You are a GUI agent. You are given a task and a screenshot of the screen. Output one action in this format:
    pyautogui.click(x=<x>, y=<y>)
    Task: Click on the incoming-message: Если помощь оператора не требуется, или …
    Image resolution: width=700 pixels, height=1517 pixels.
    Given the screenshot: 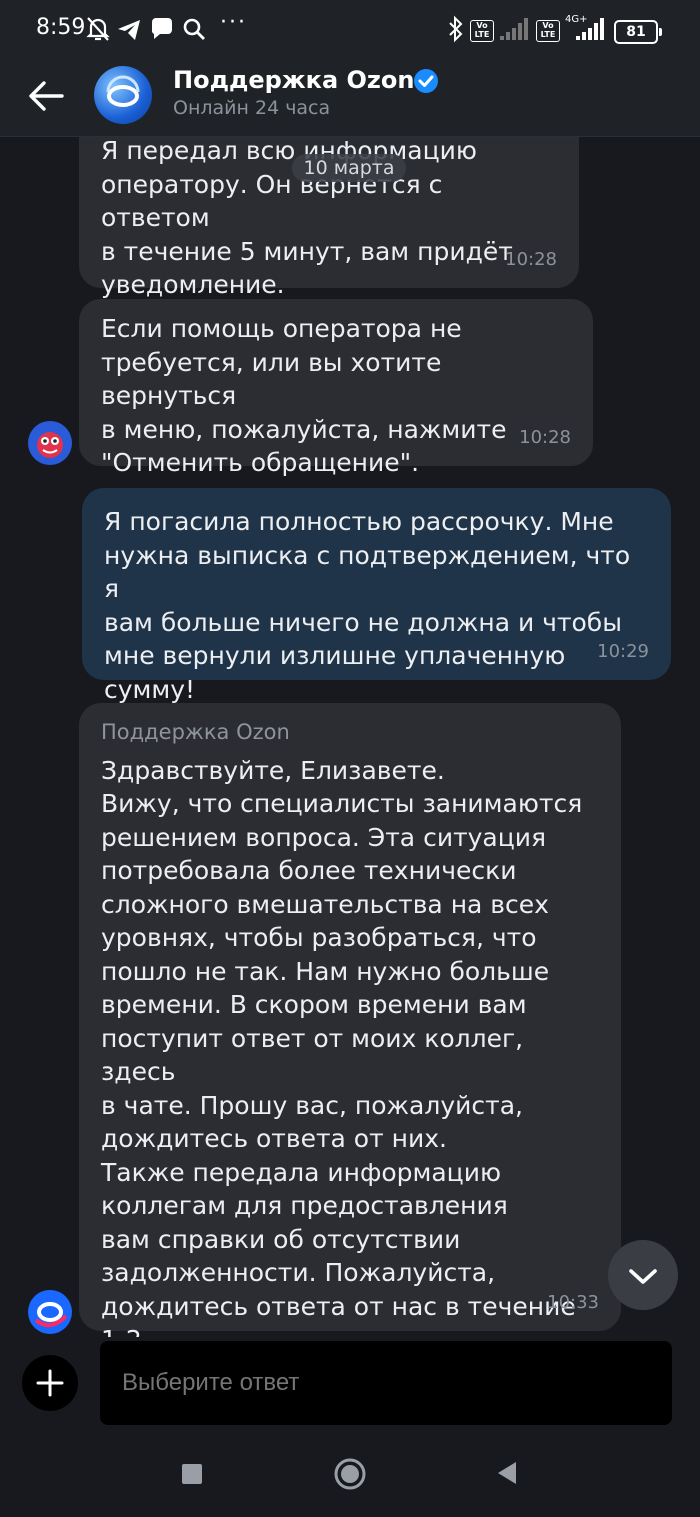 What is the action you would take?
    pyautogui.click(x=336, y=388)
    